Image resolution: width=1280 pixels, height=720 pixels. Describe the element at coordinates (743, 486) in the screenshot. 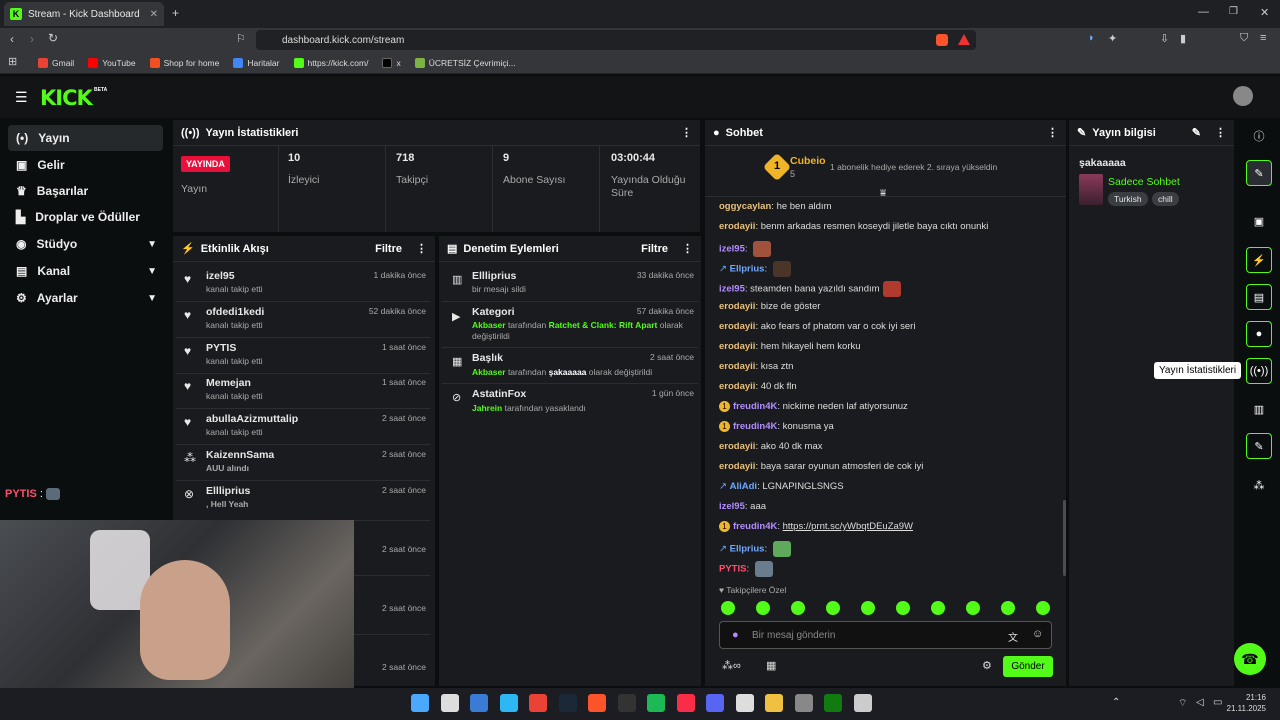

I see `chat-username: AliAdi` at that location.